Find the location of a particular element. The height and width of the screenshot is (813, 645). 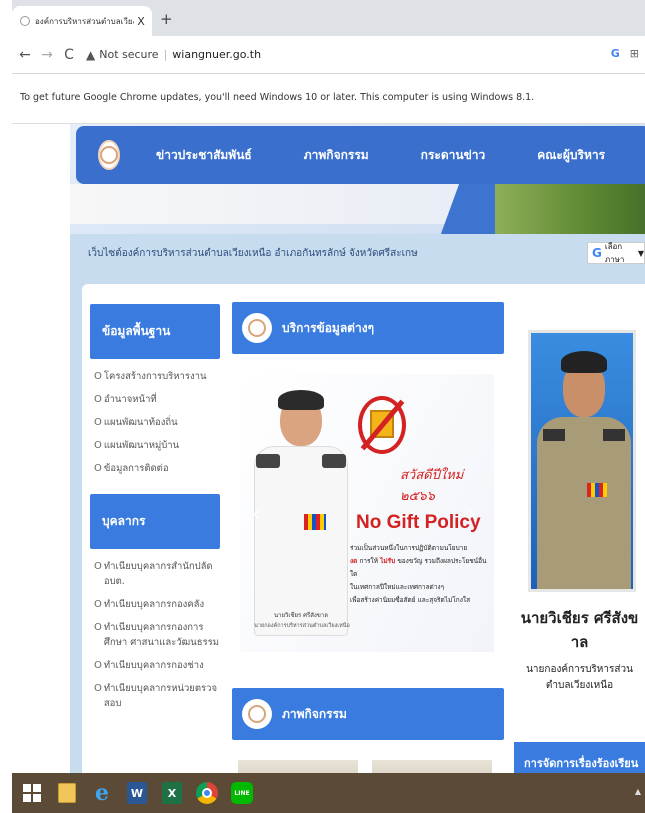

sidebar-link: O แผนพัฒนาท้องถิ่น is located at coordinates (157, 422).